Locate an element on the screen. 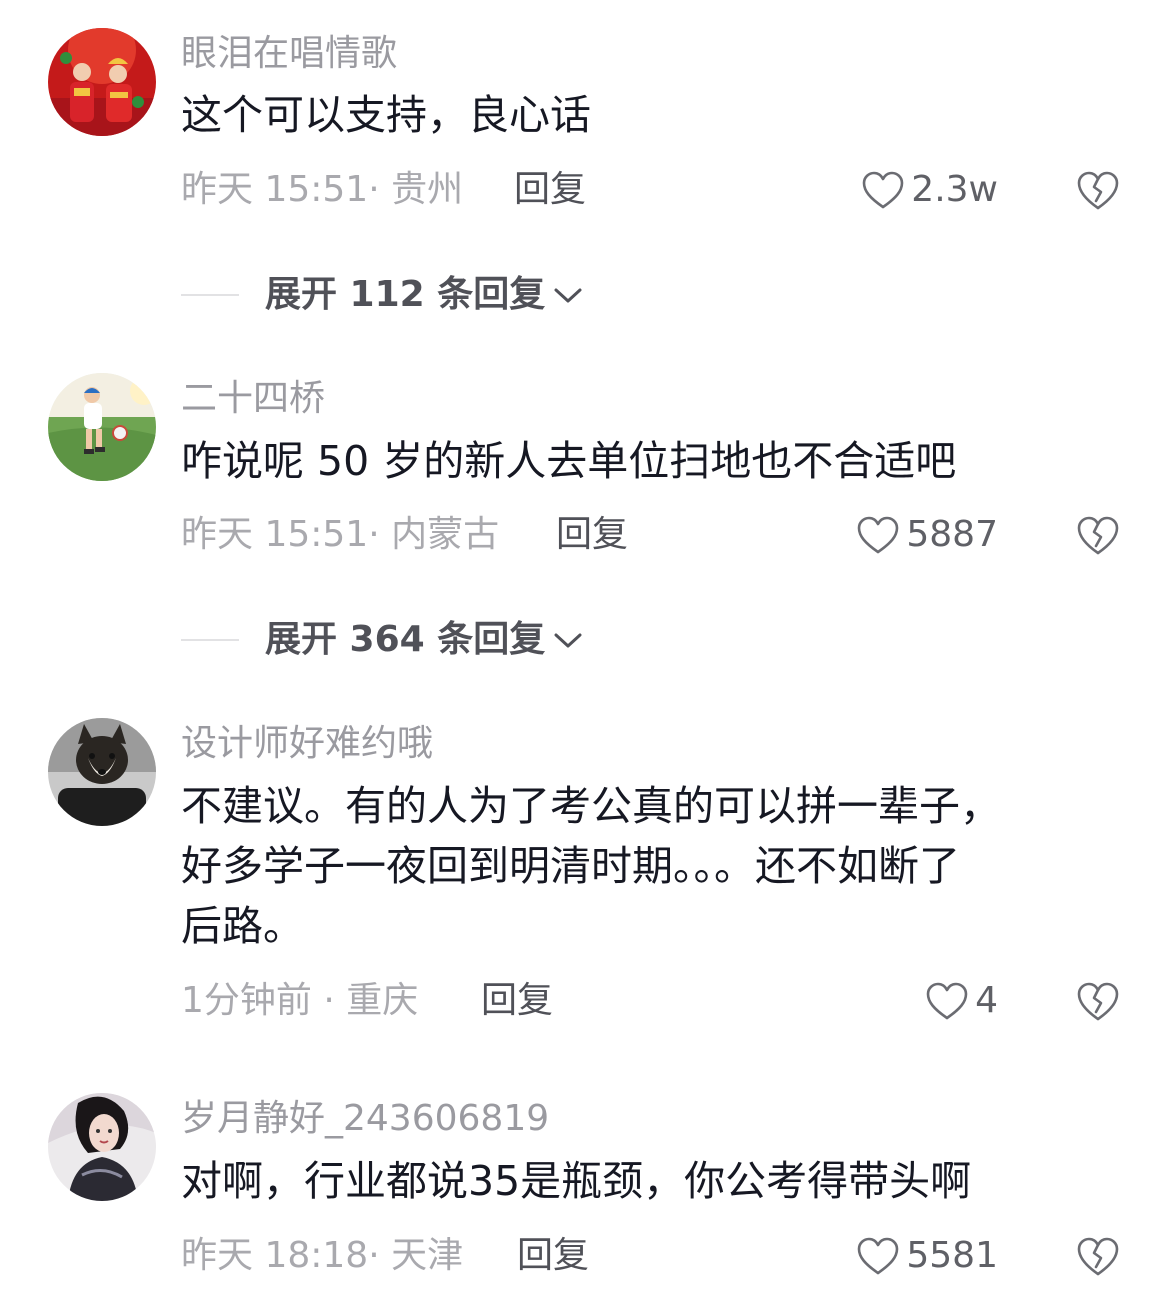  comment-text-line: 好多学子一夜回到明清时期。。。还不如断了 is located at coordinates (570, 866).